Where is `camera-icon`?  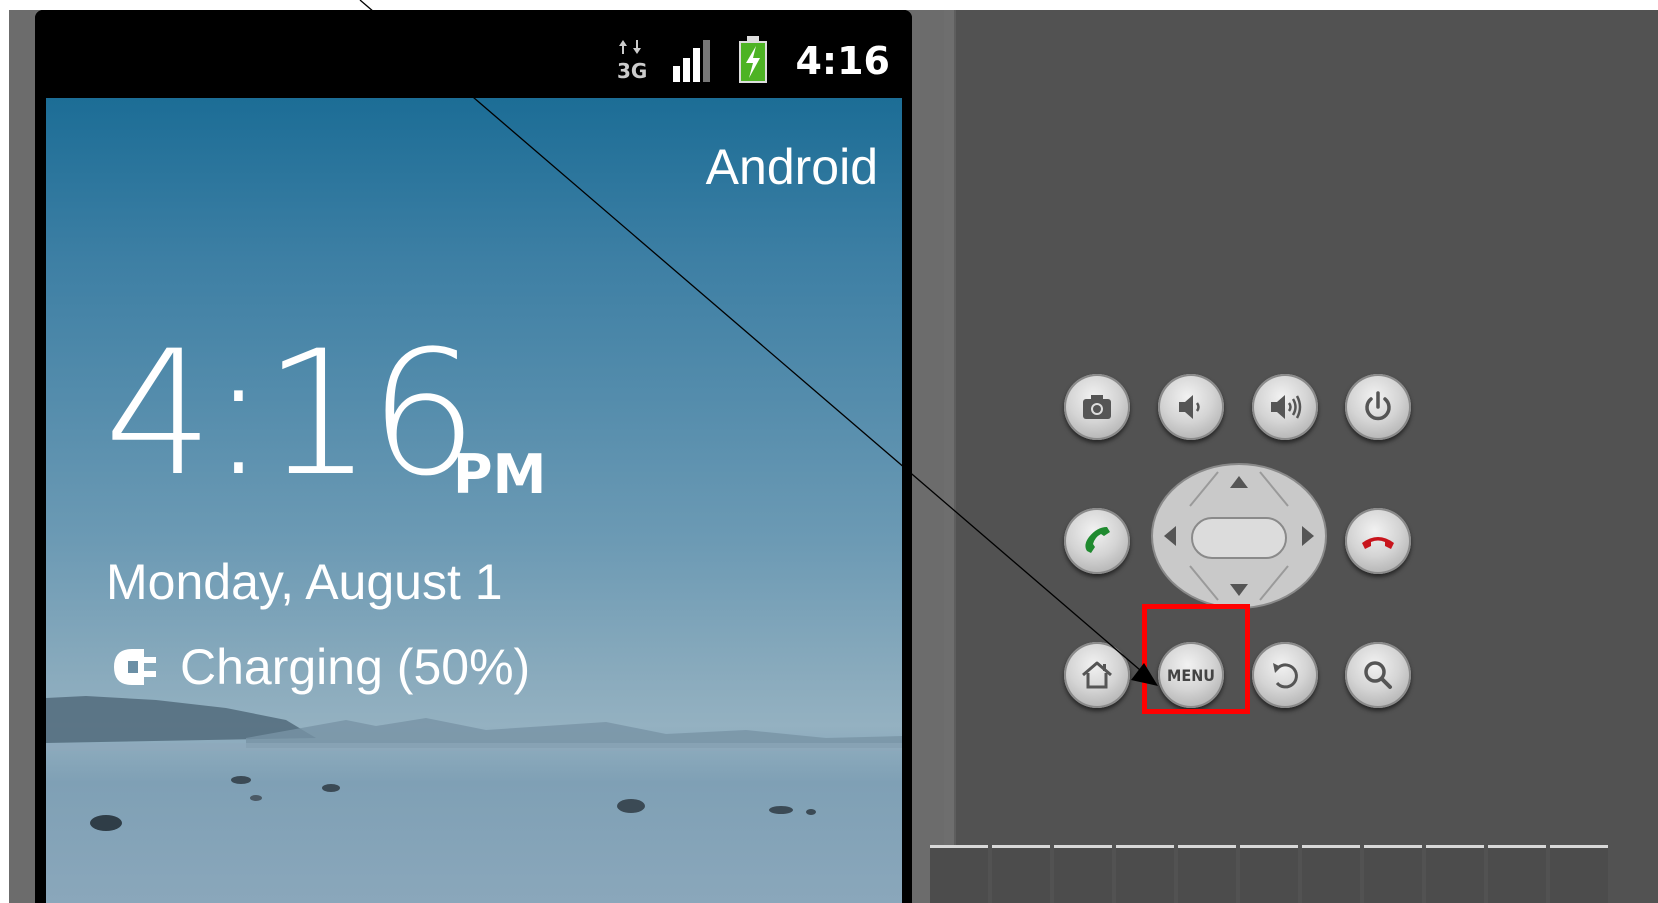
camera-icon is located at coordinates (1097, 407).